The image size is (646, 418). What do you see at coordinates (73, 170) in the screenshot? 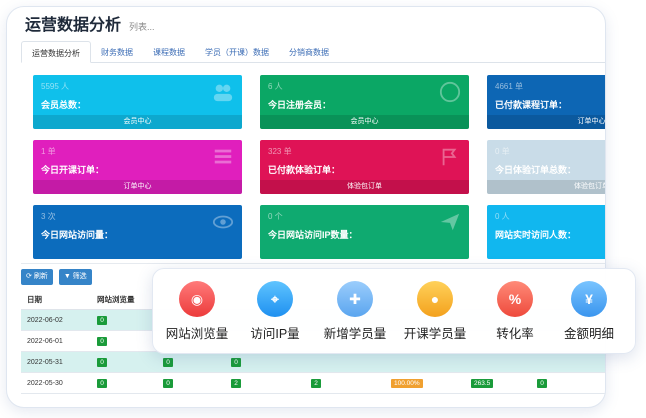
I see `card-label: 今日开课订单：` at bounding box center [73, 170].